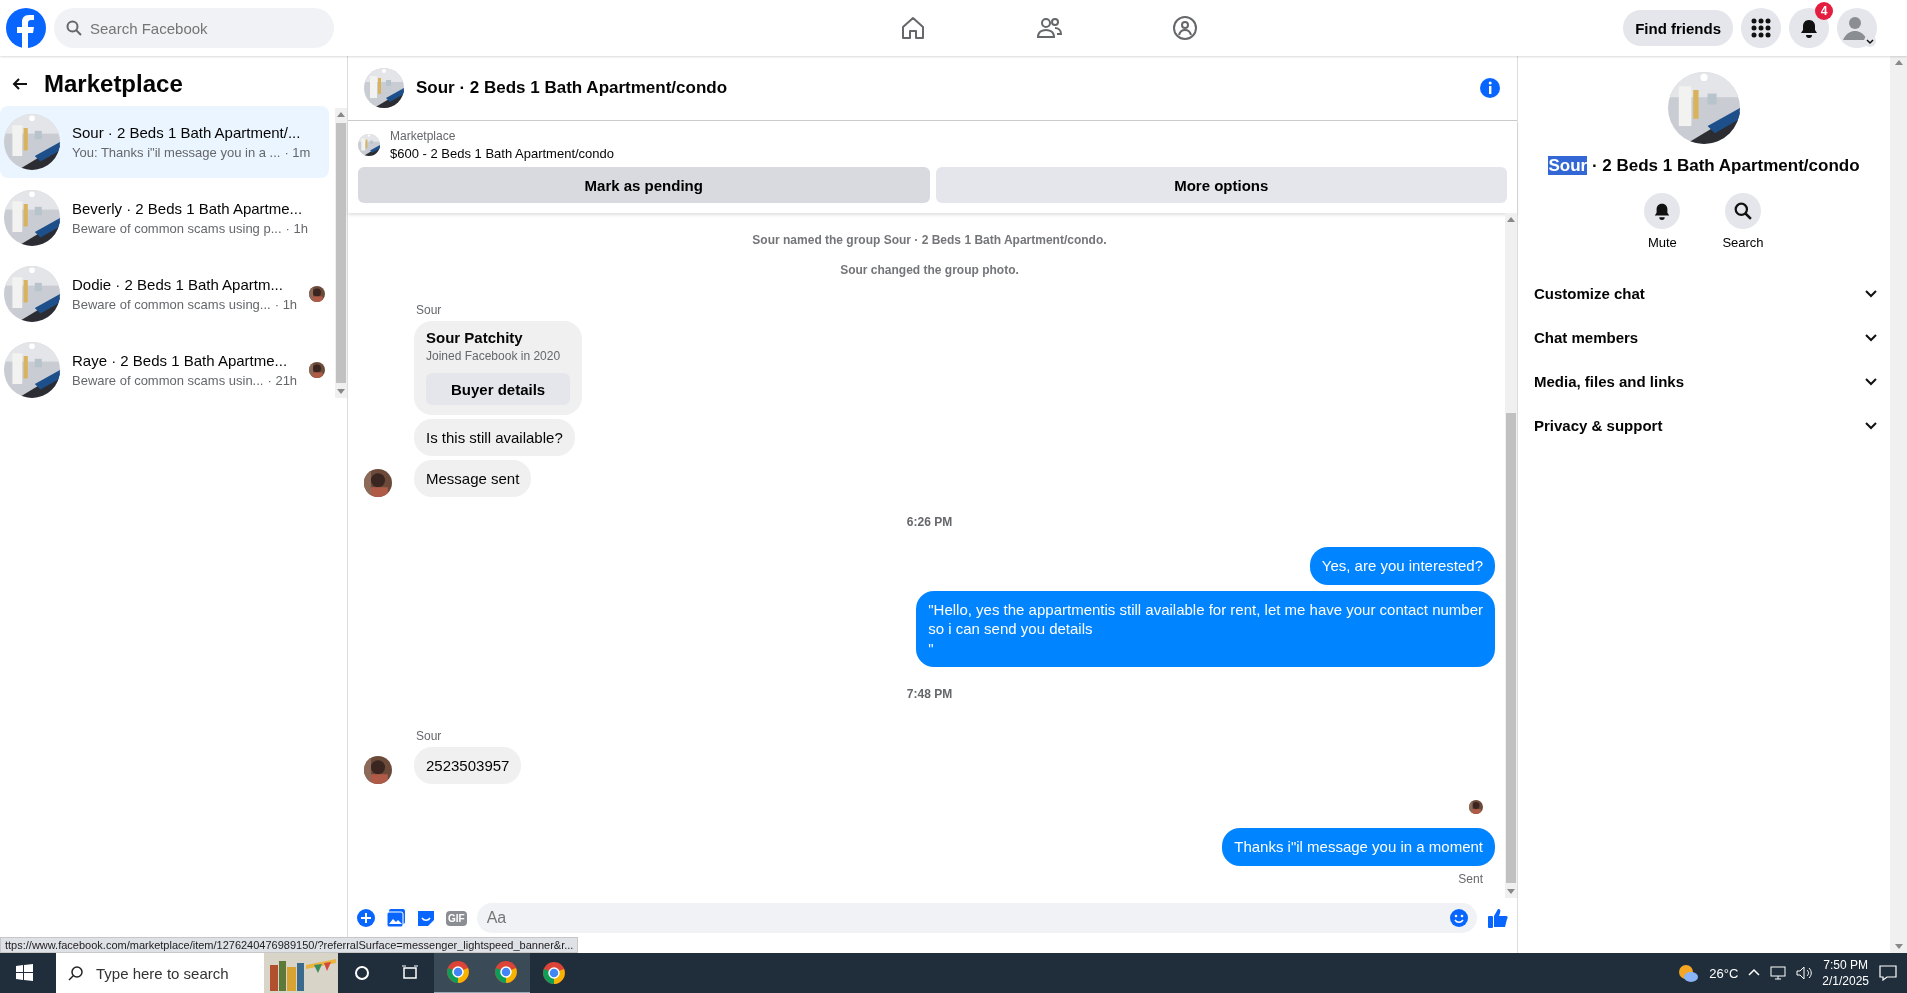 The height and width of the screenshot is (993, 1907). Describe the element at coordinates (1845, 973) in the screenshot. I see `clock: 7:50 PM 2/1/2025` at that location.